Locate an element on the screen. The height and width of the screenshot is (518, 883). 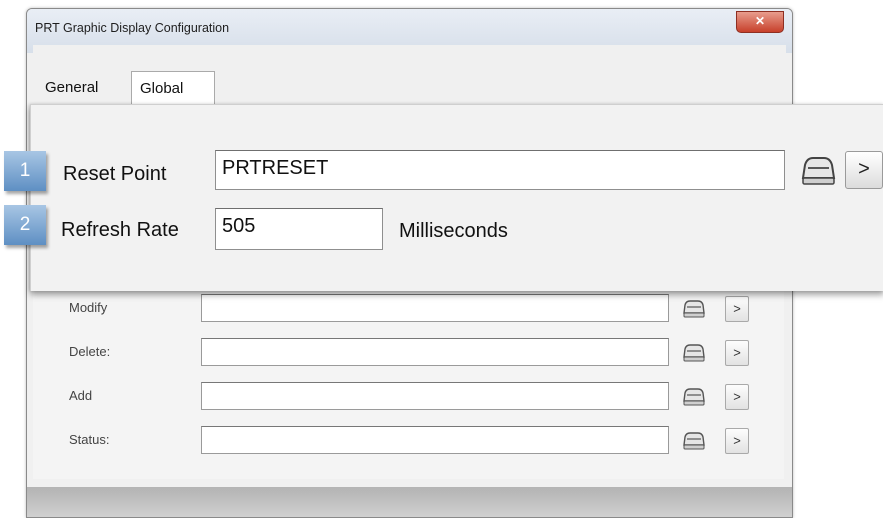
reset-point-browse-button: > is located at coordinates (864, 170).